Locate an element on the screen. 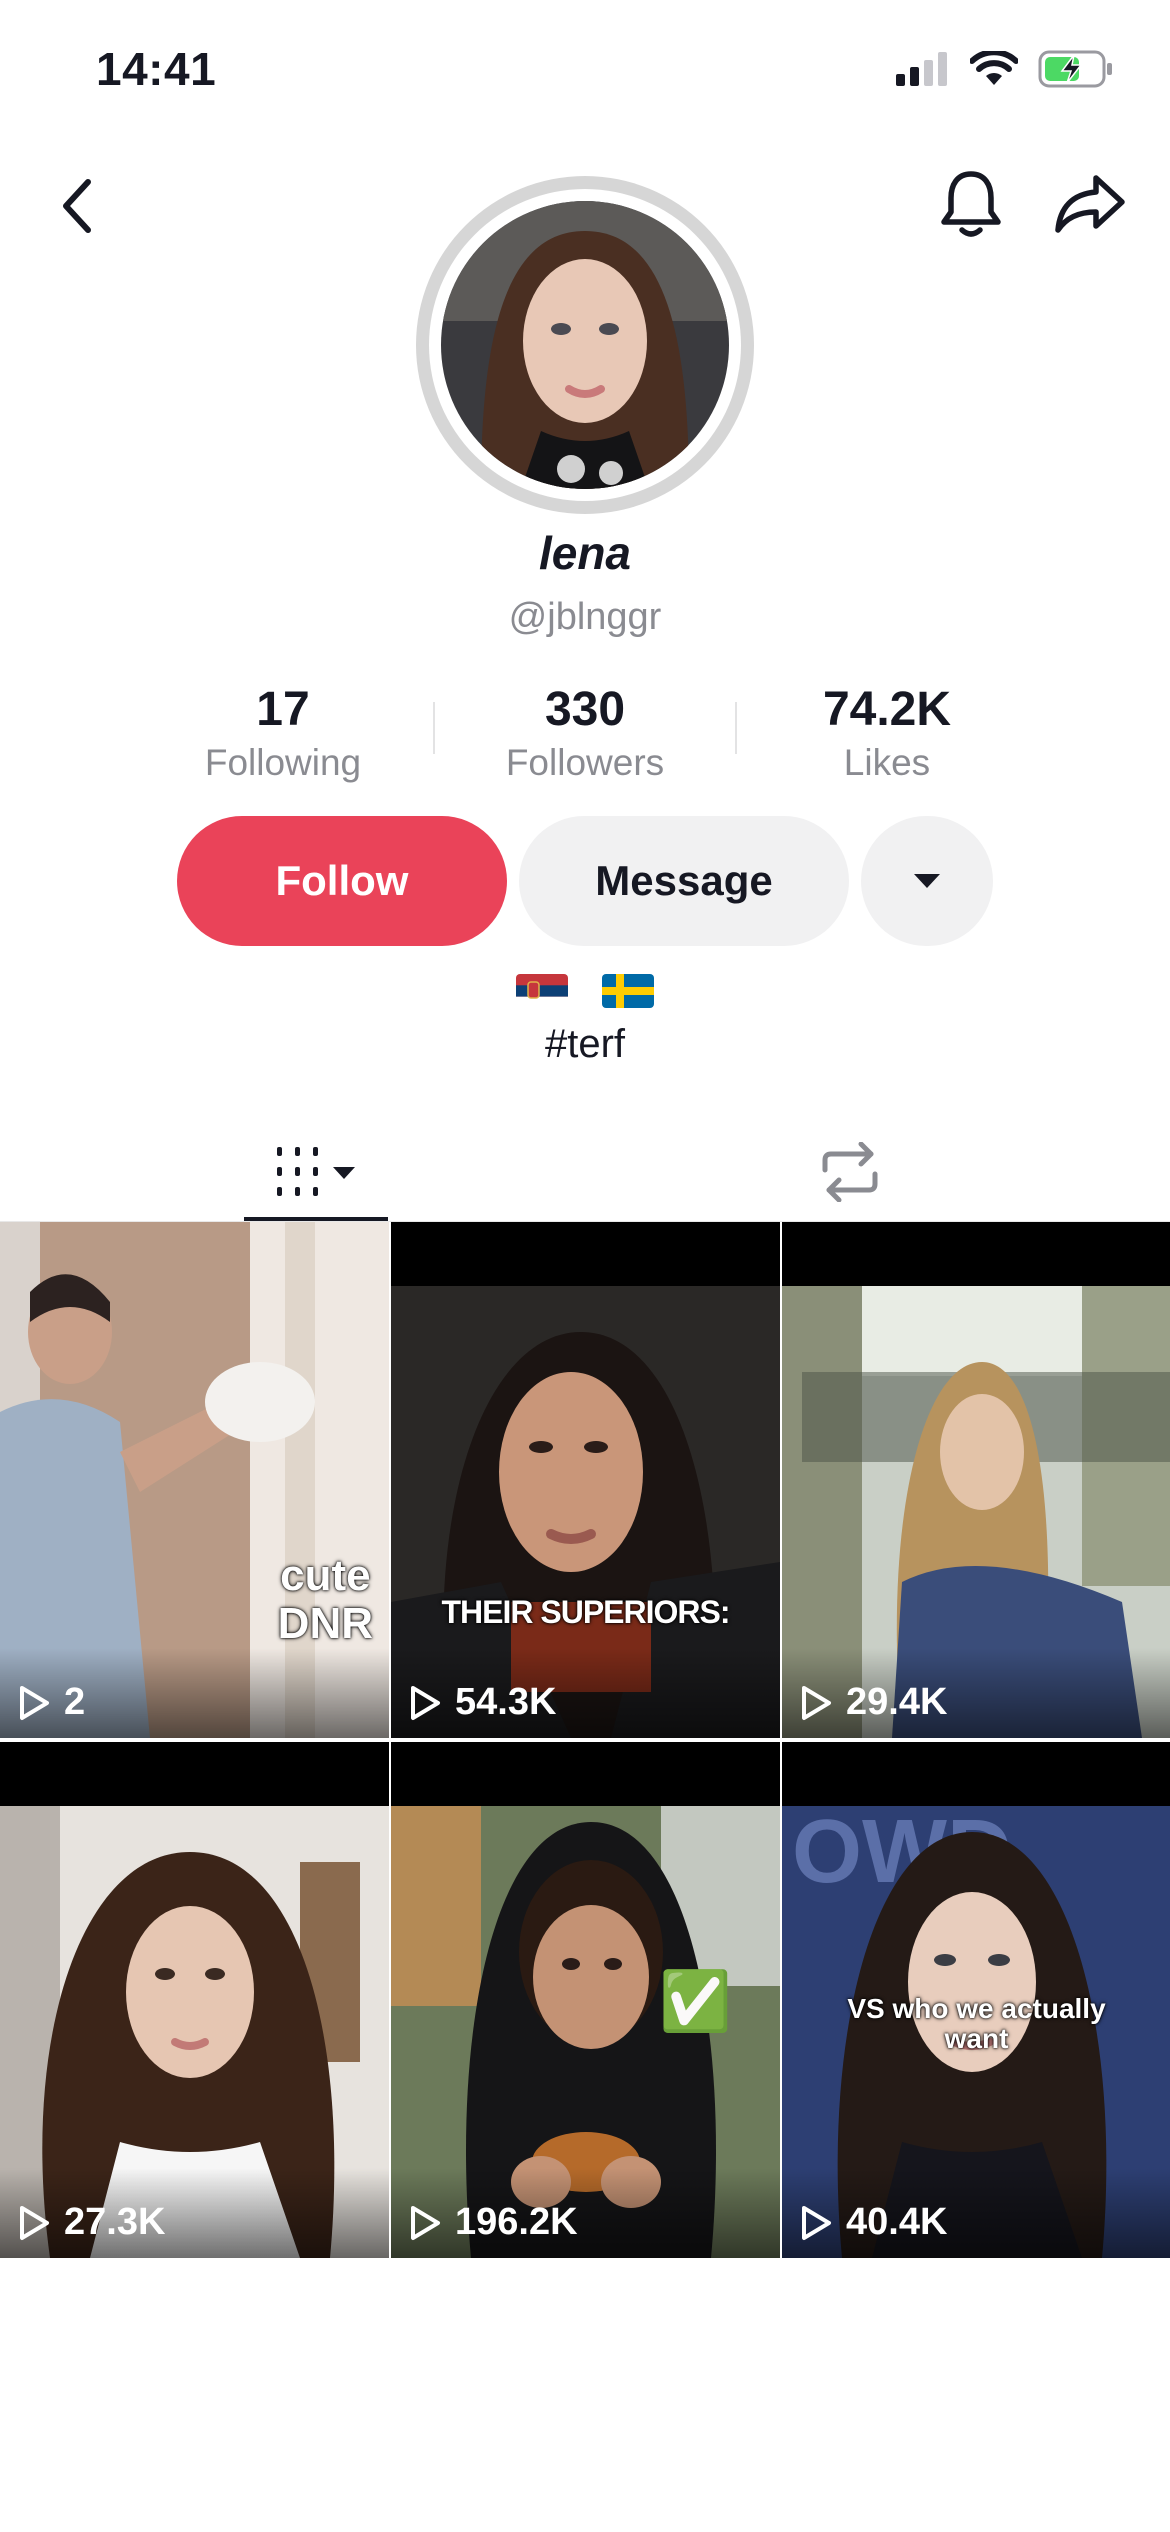 The height and width of the screenshot is (2532, 1170). avatar is located at coordinates (585, 345).